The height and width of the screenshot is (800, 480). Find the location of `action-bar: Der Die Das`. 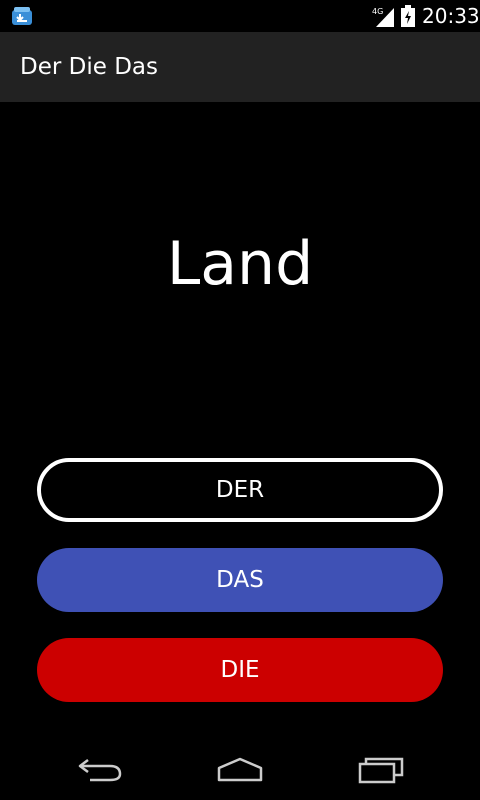

action-bar: Der Die Das is located at coordinates (240, 67).